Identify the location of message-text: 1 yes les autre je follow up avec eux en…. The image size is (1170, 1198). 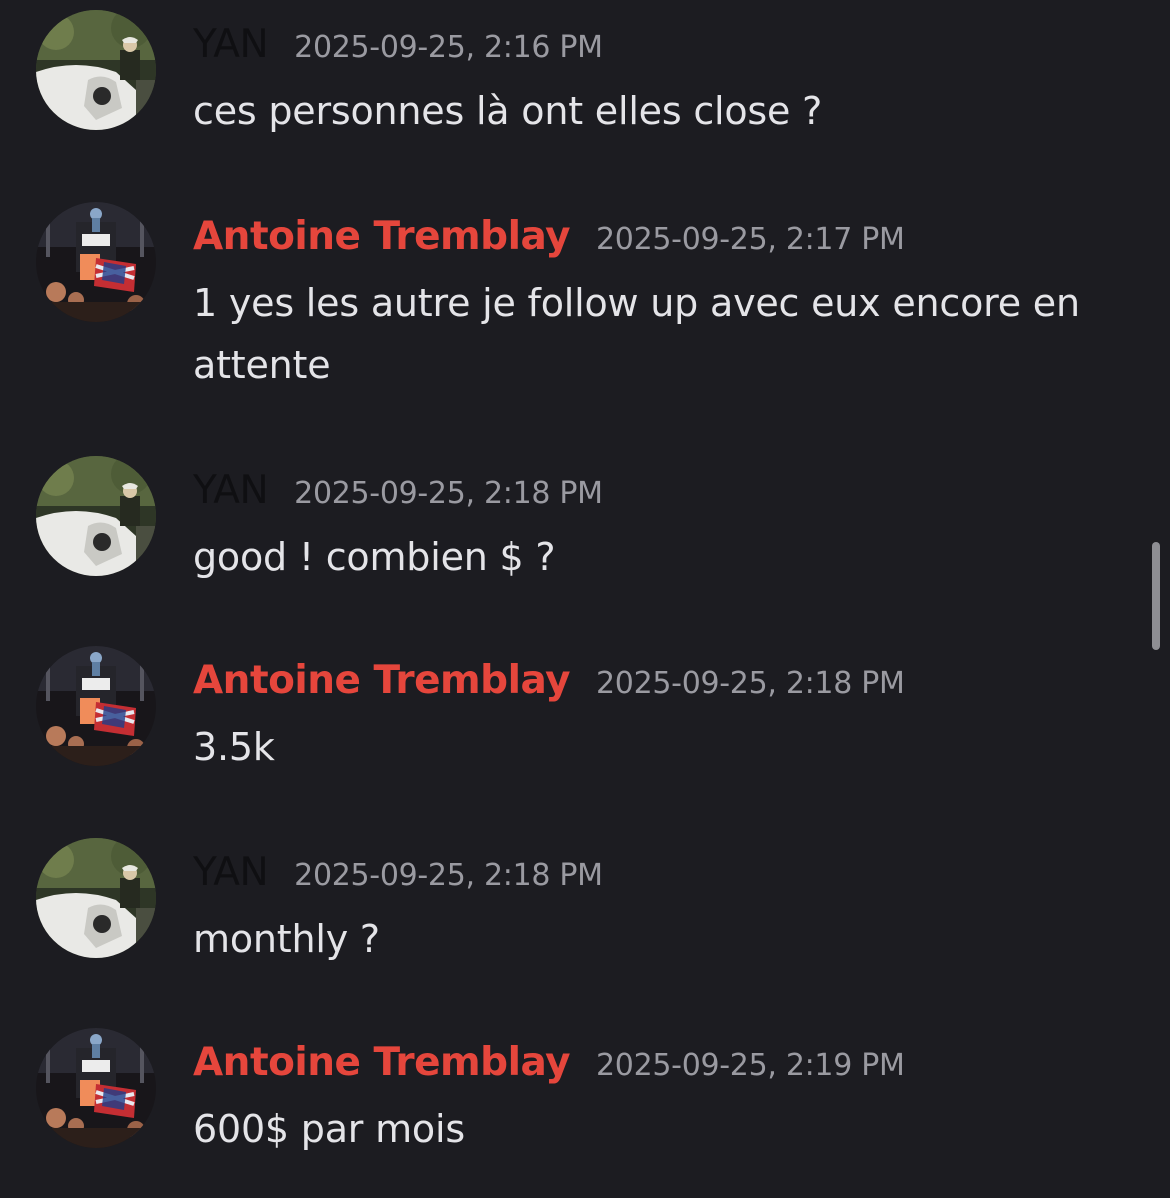
(636, 334).